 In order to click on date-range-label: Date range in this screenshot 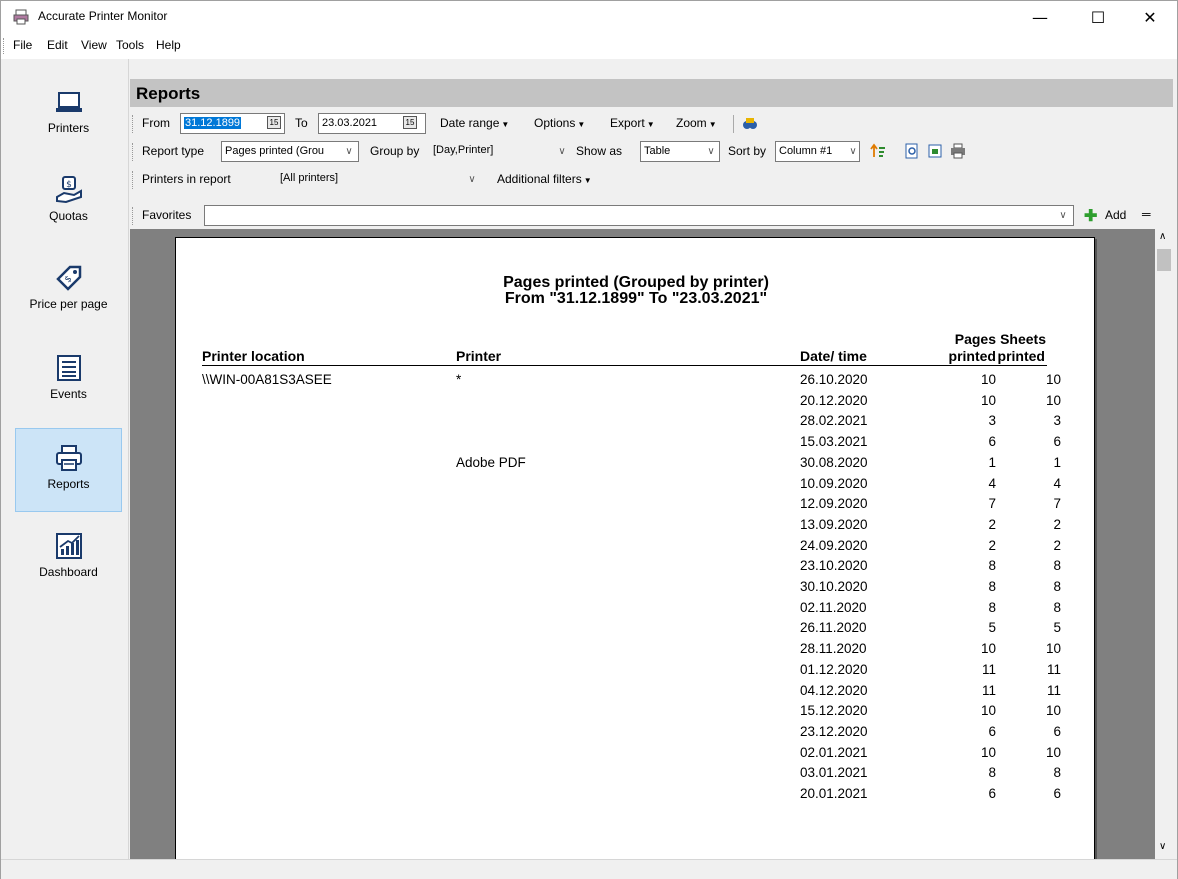, I will do `click(470, 123)`.